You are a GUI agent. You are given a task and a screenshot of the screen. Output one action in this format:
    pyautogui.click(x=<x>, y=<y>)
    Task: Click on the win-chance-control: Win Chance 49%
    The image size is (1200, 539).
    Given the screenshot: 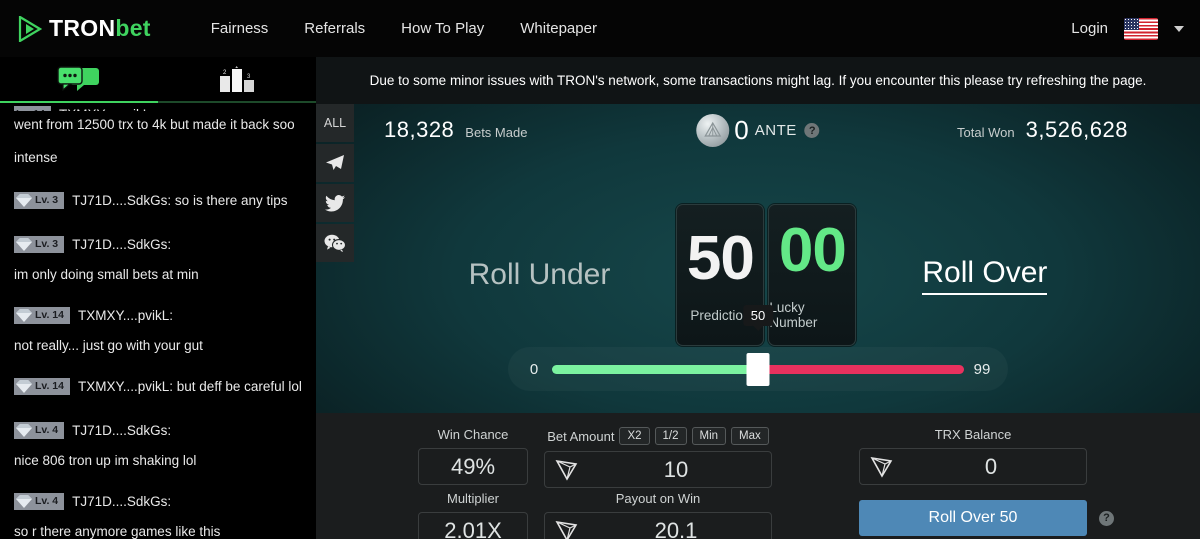 What is the action you would take?
    pyautogui.click(x=473, y=456)
    